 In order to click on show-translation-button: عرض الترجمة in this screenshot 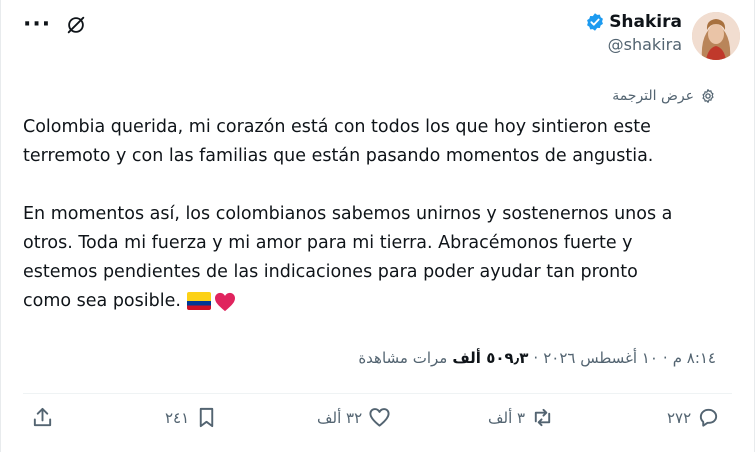, I will do `click(664, 96)`.